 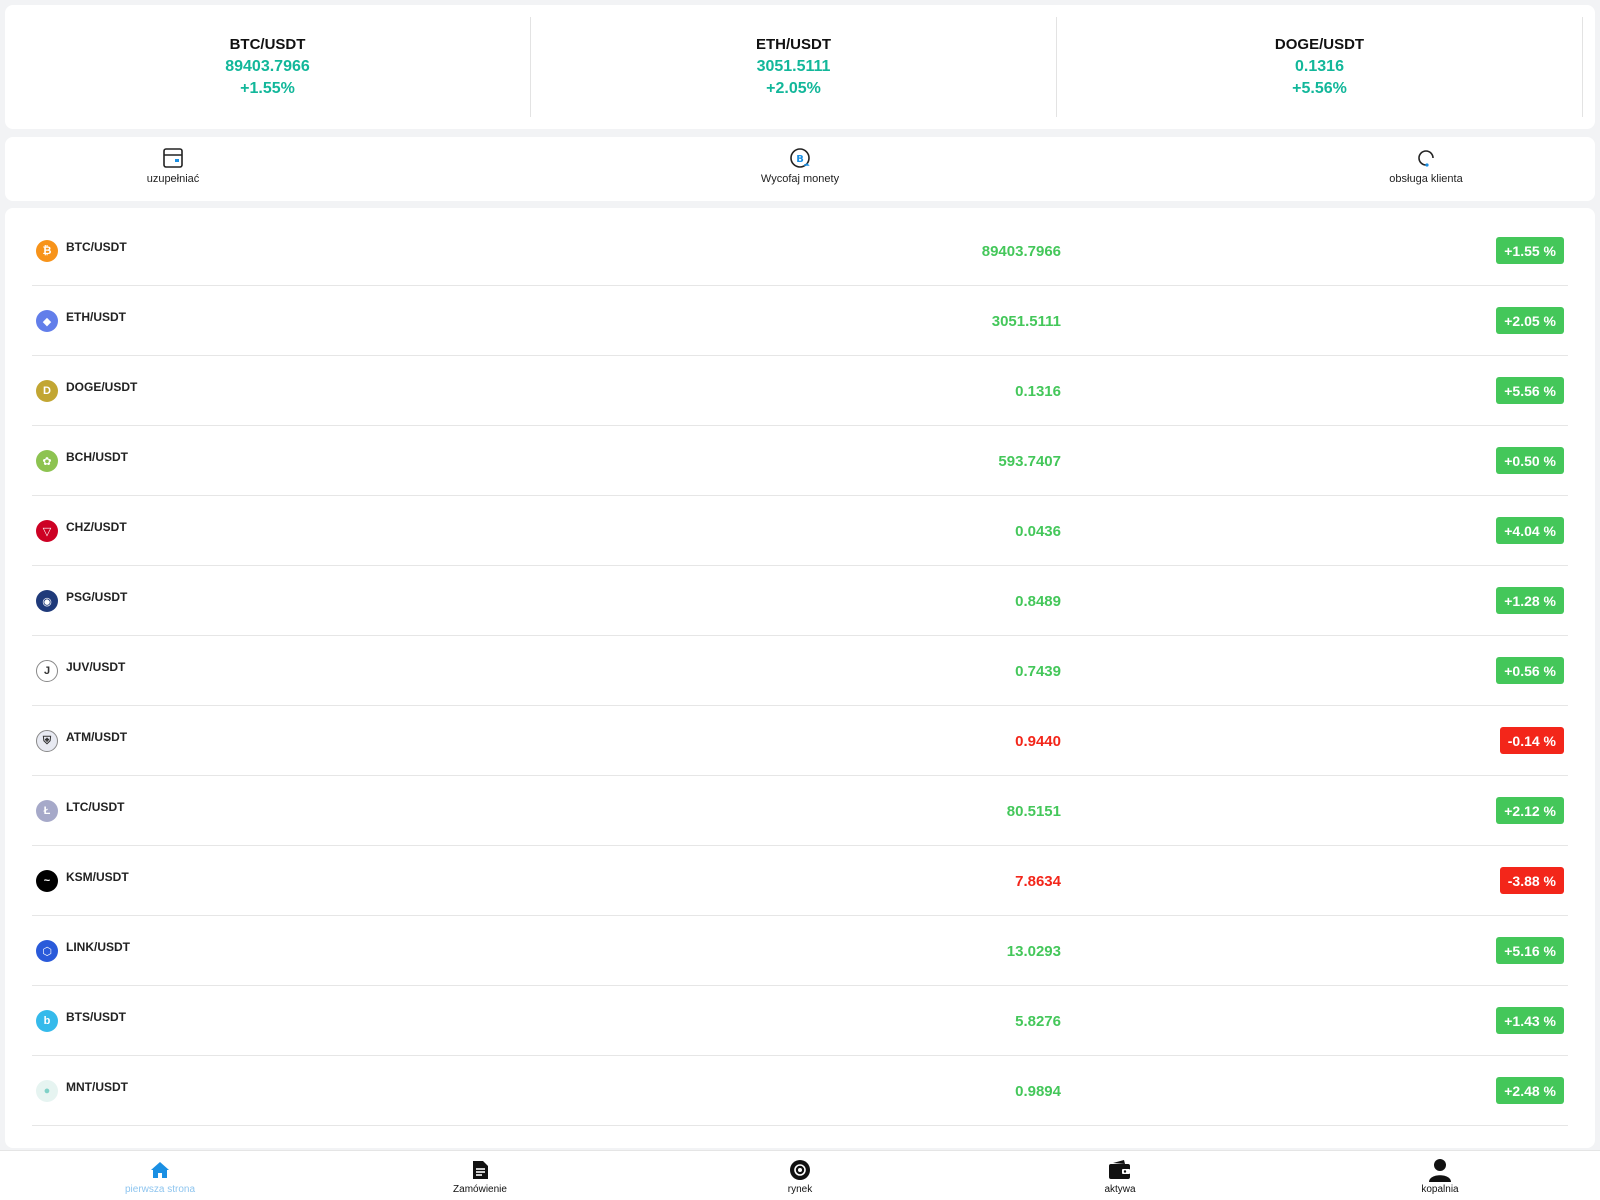 What do you see at coordinates (47, 251) in the screenshot?
I see `coin-icon: ₿` at bounding box center [47, 251].